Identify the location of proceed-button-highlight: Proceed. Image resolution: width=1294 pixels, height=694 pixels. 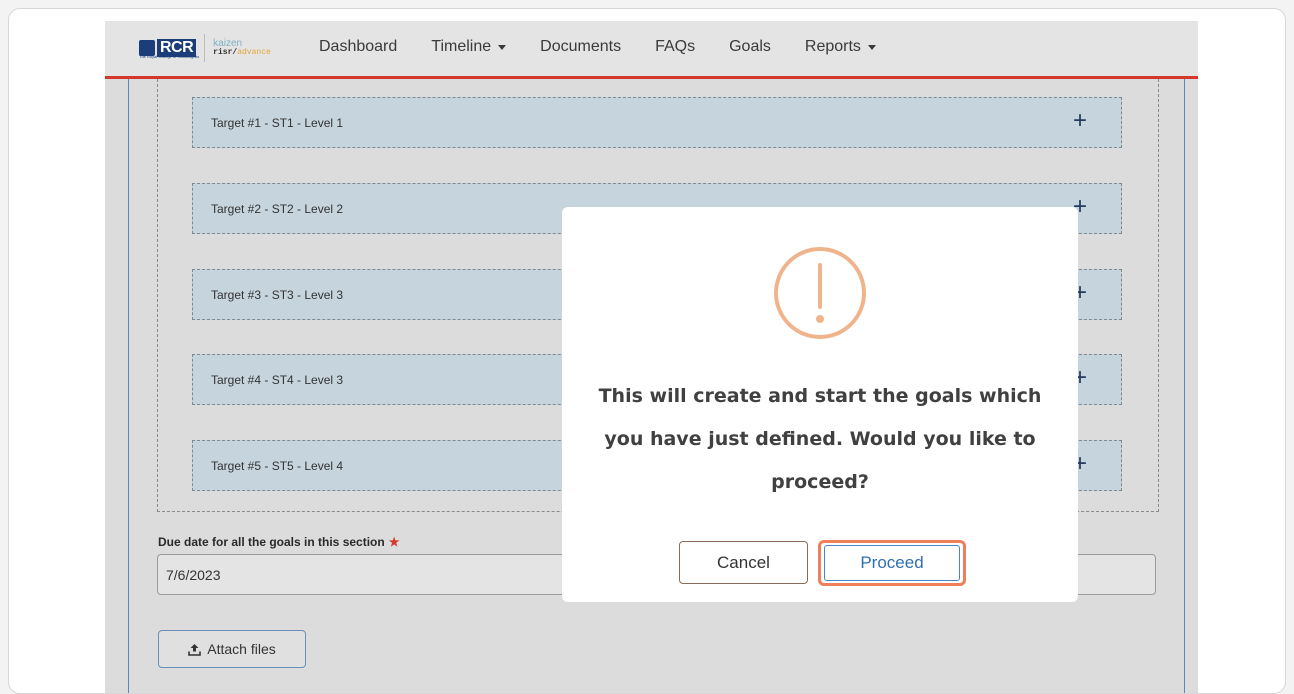
(892, 563).